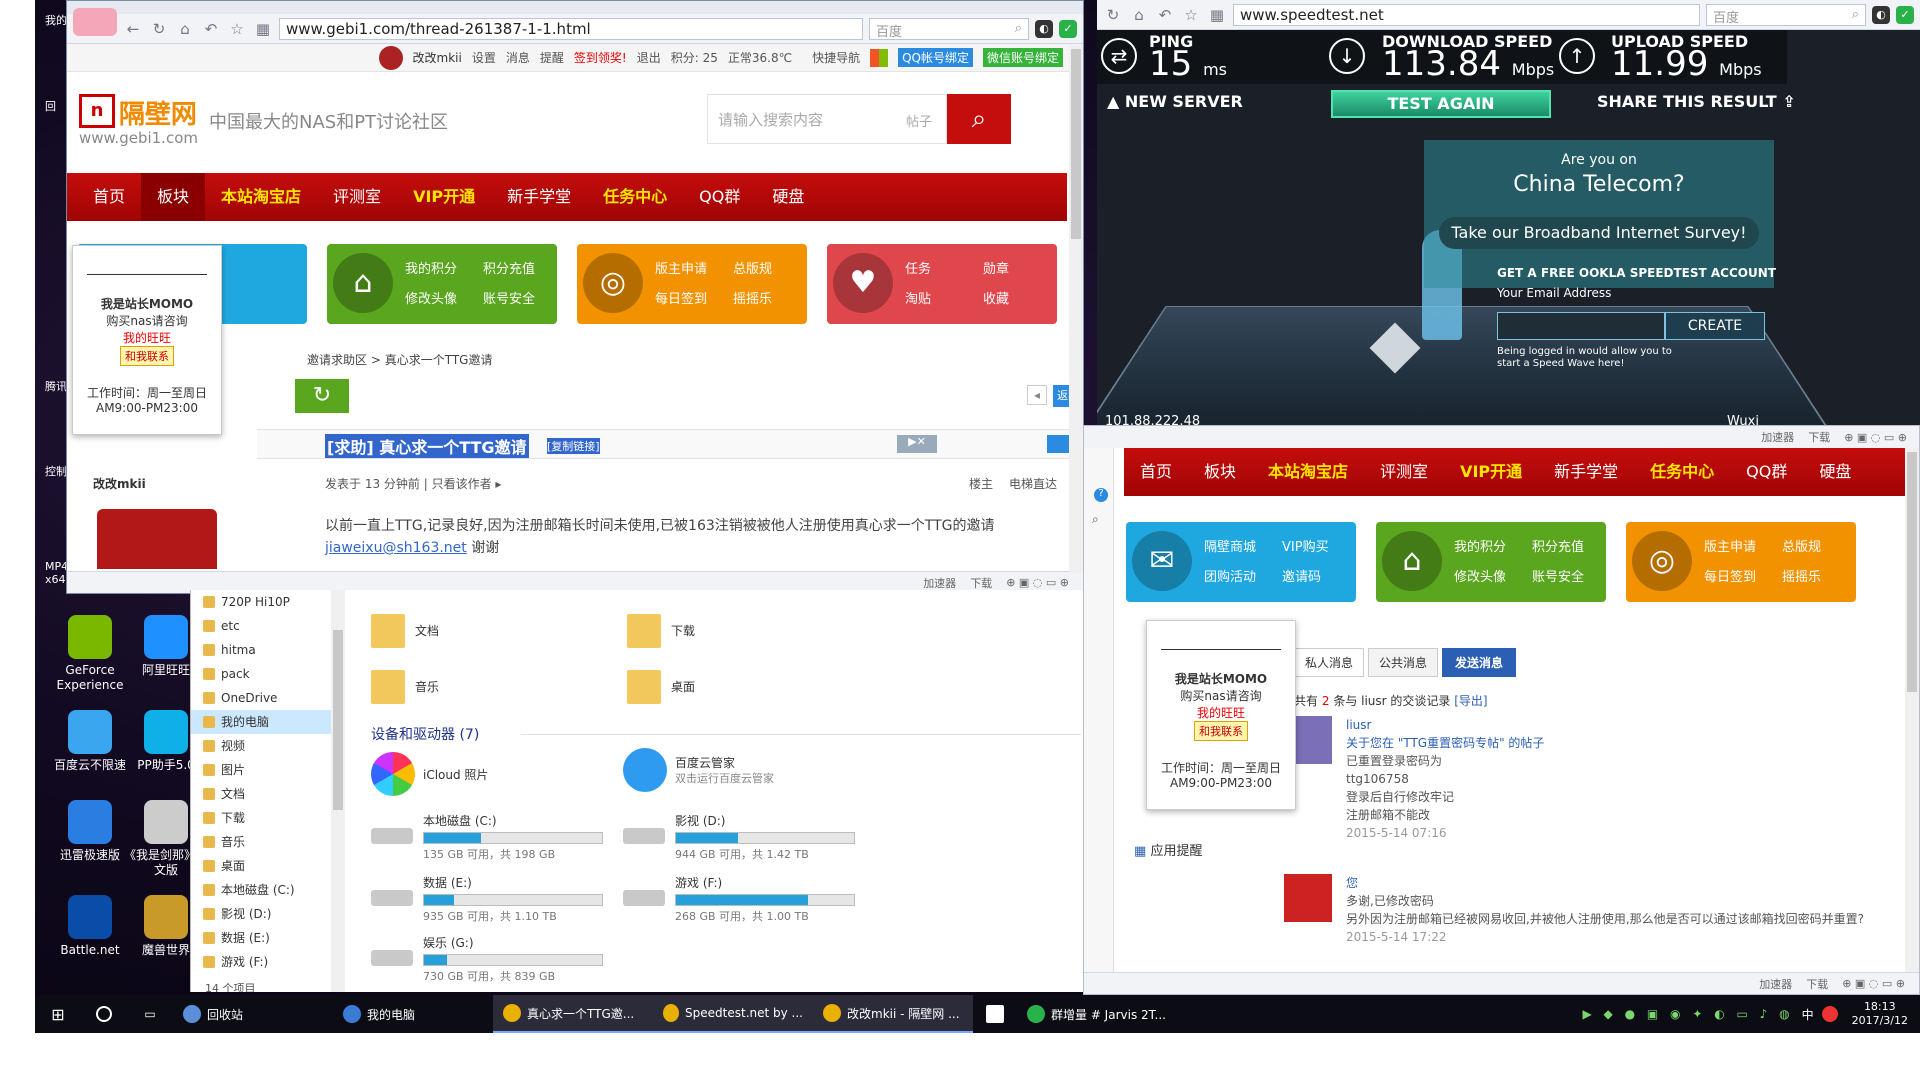 This screenshot has height=1080, width=1920. What do you see at coordinates (575, 7) in the screenshot?
I see `tab-strip` at bounding box center [575, 7].